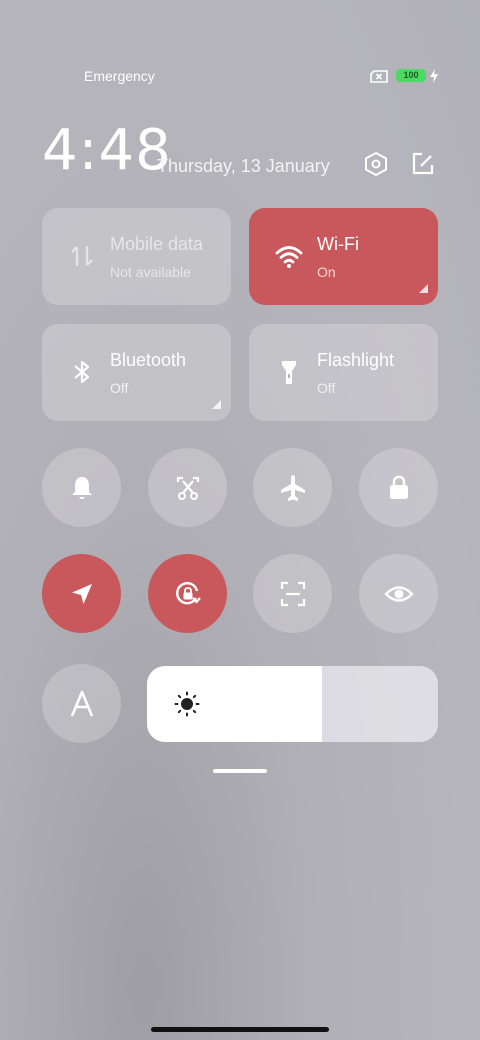 The height and width of the screenshot is (1040, 480). Describe the element at coordinates (356, 360) in the screenshot. I see `tile-label: Flashlight` at that location.